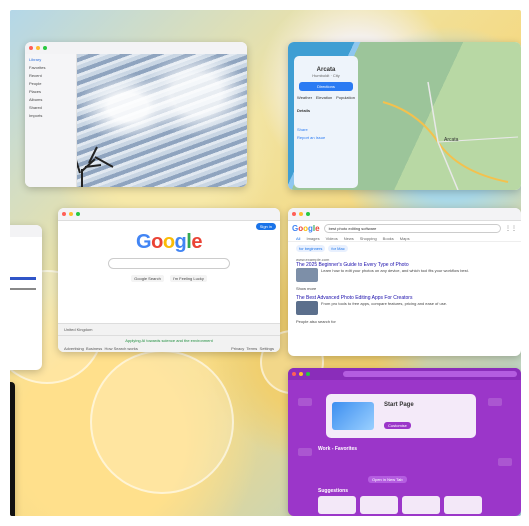 The width and height of the screenshot is (529, 526). Describe the element at coordinates (368, 238) in the screenshot. I see `tab-shopping: Shopping` at that location.